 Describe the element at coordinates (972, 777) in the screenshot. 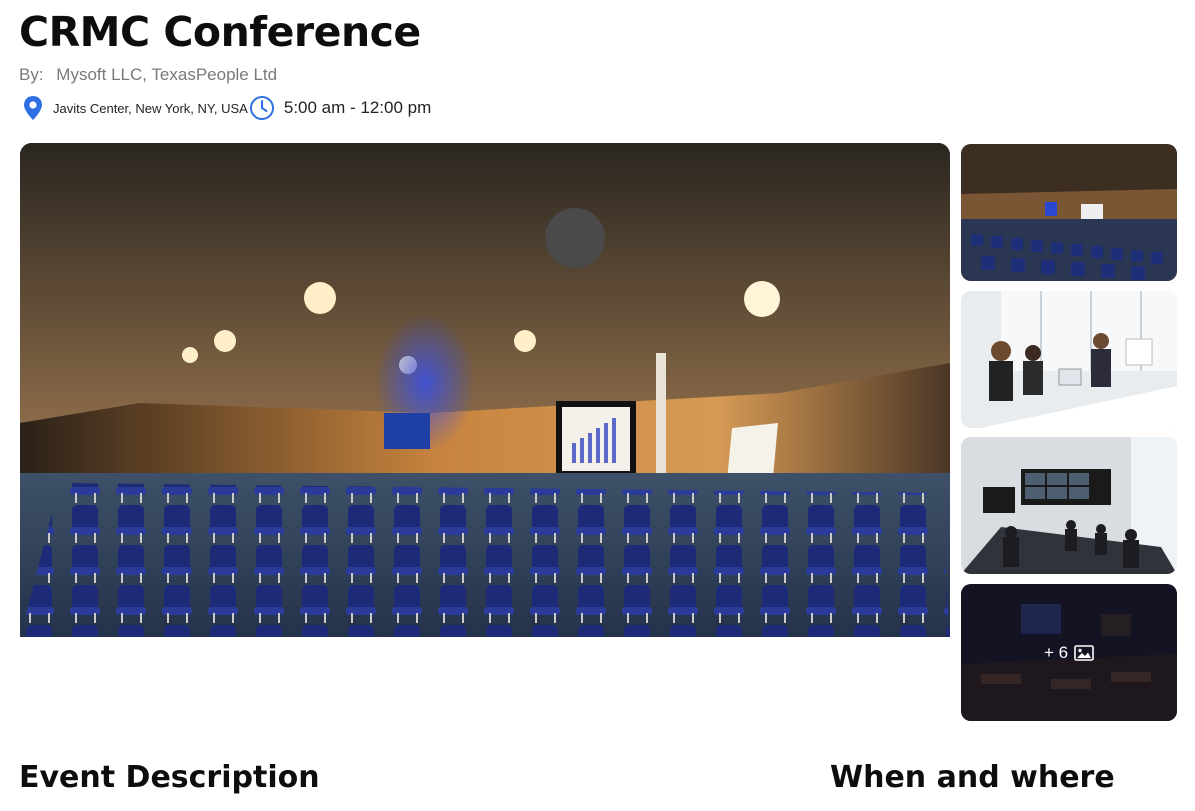

I see `when-and-where-heading: When and where` at that location.